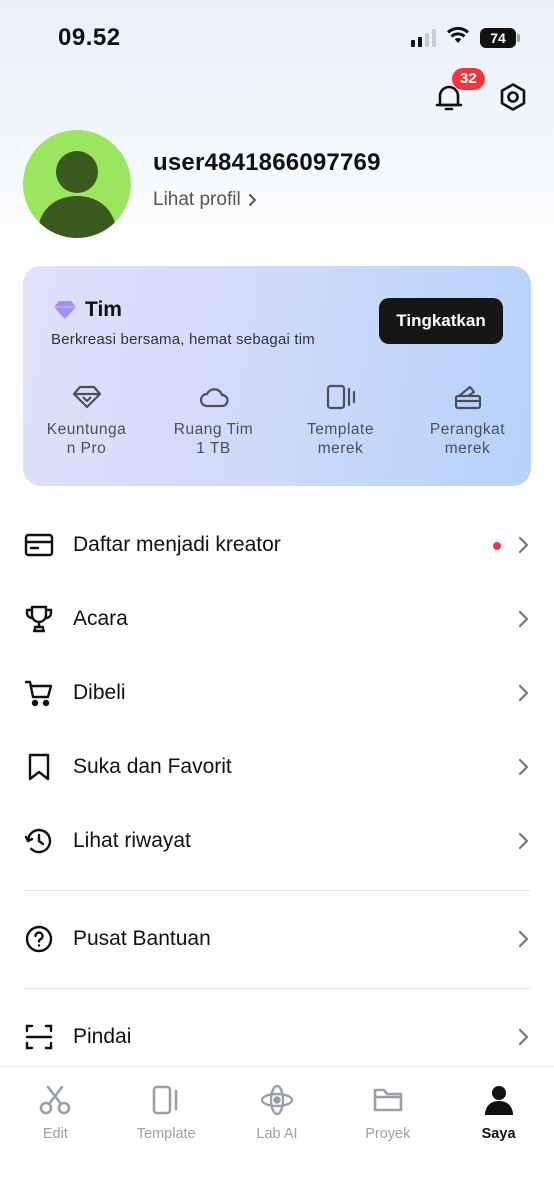 The height and width of the screenshot is (1200, 554). What do you see at coordinates (277, 619) in the screenshot?
I see `menu-item-events: Acara` at bounding box center [277, 619].